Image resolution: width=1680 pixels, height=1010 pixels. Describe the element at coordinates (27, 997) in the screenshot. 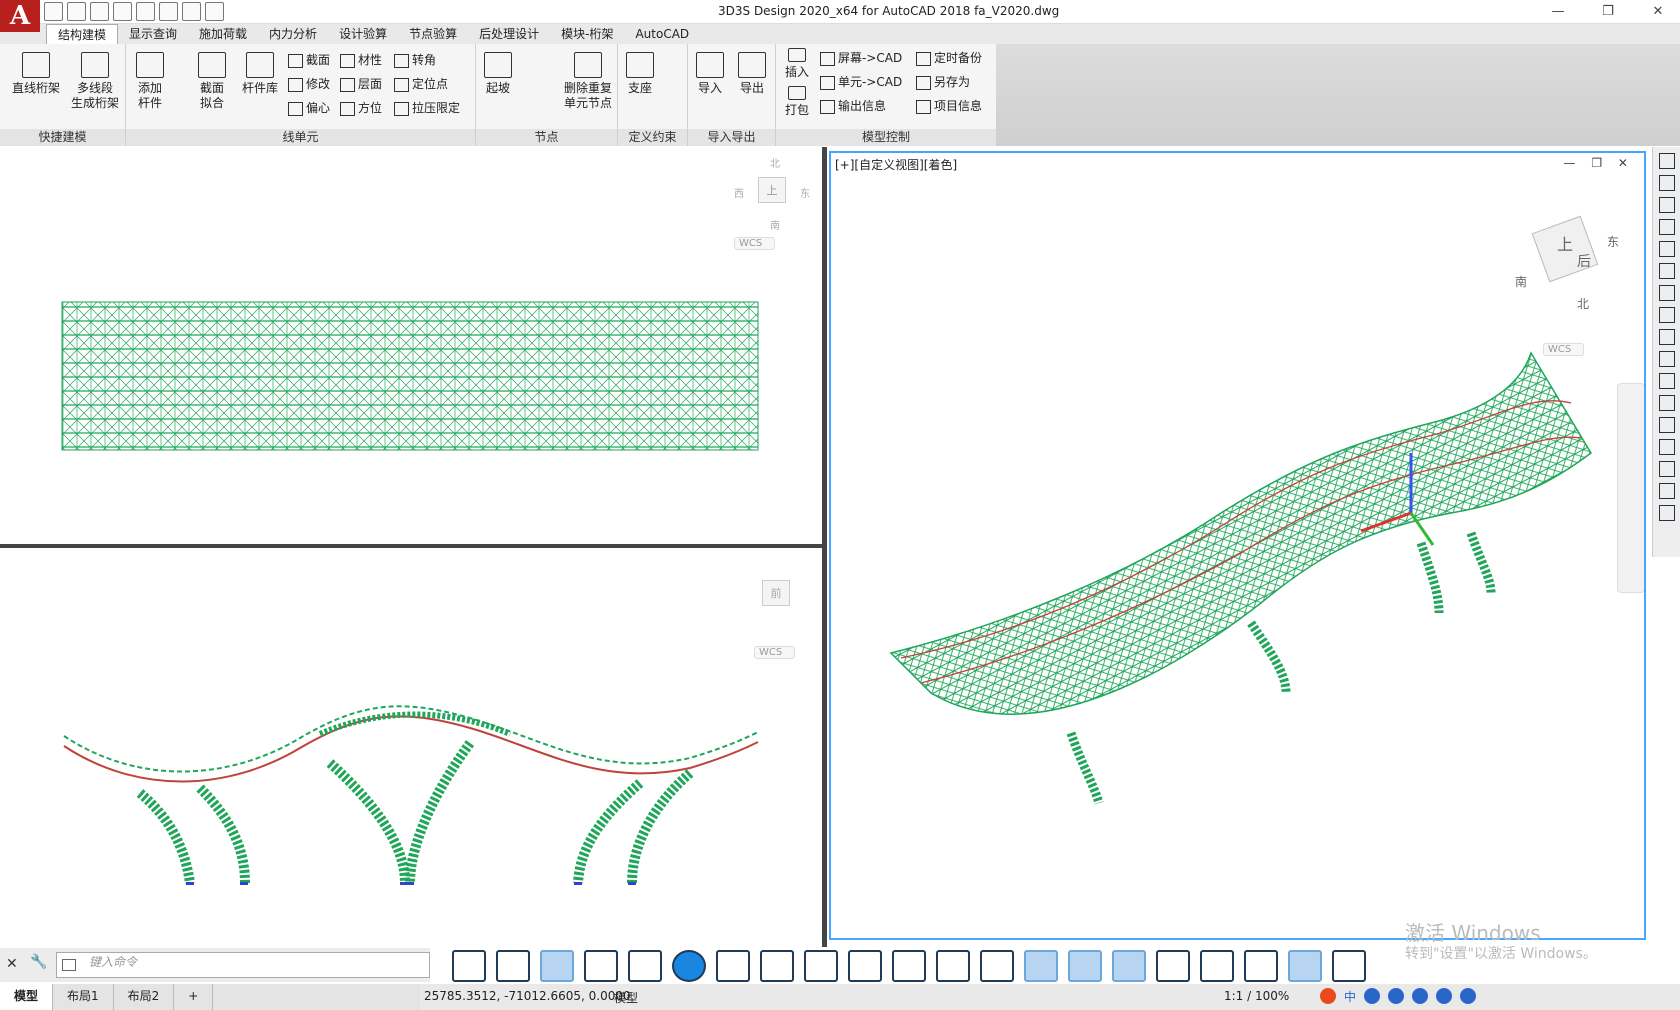

I see `layout-tab-model: 模型` at that location.